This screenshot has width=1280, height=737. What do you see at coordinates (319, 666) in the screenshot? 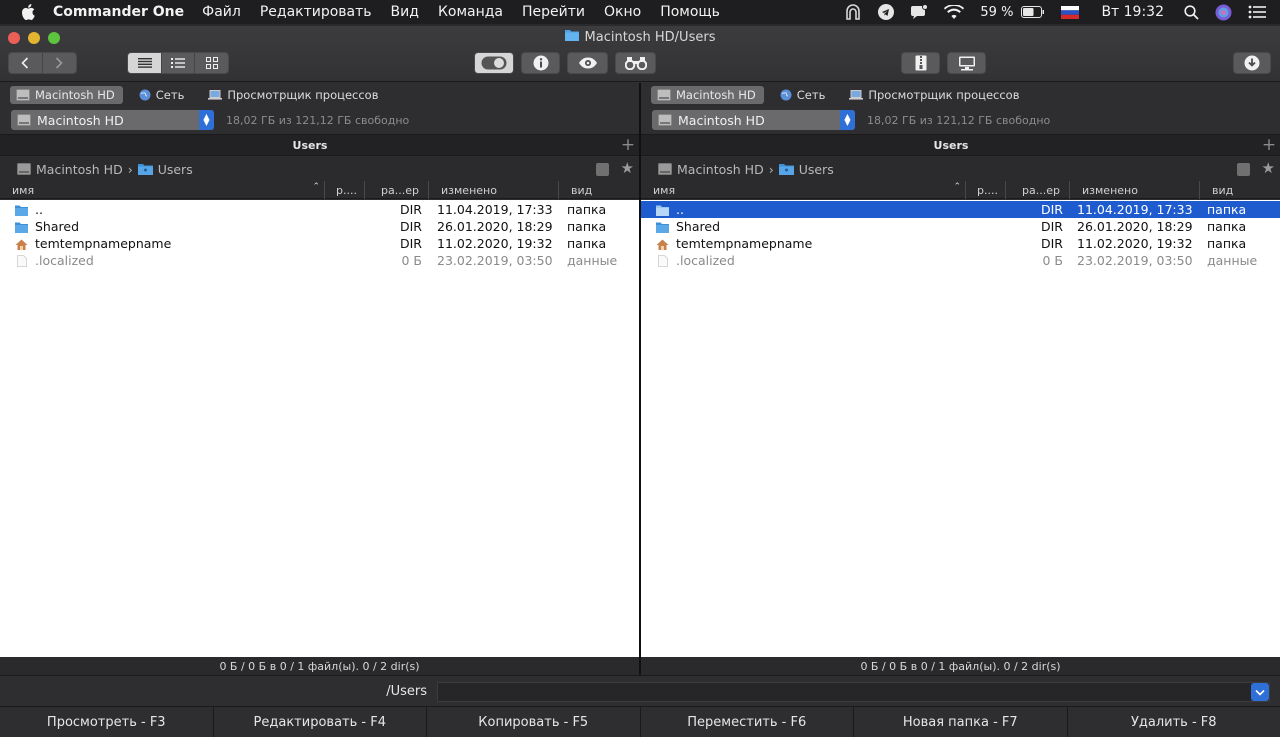
I see `left-status-bar: 0 Б / 0 Б в 0 / 1 файл(ы). 0 / 2 dir(s)` at bounding box center [319, 666].